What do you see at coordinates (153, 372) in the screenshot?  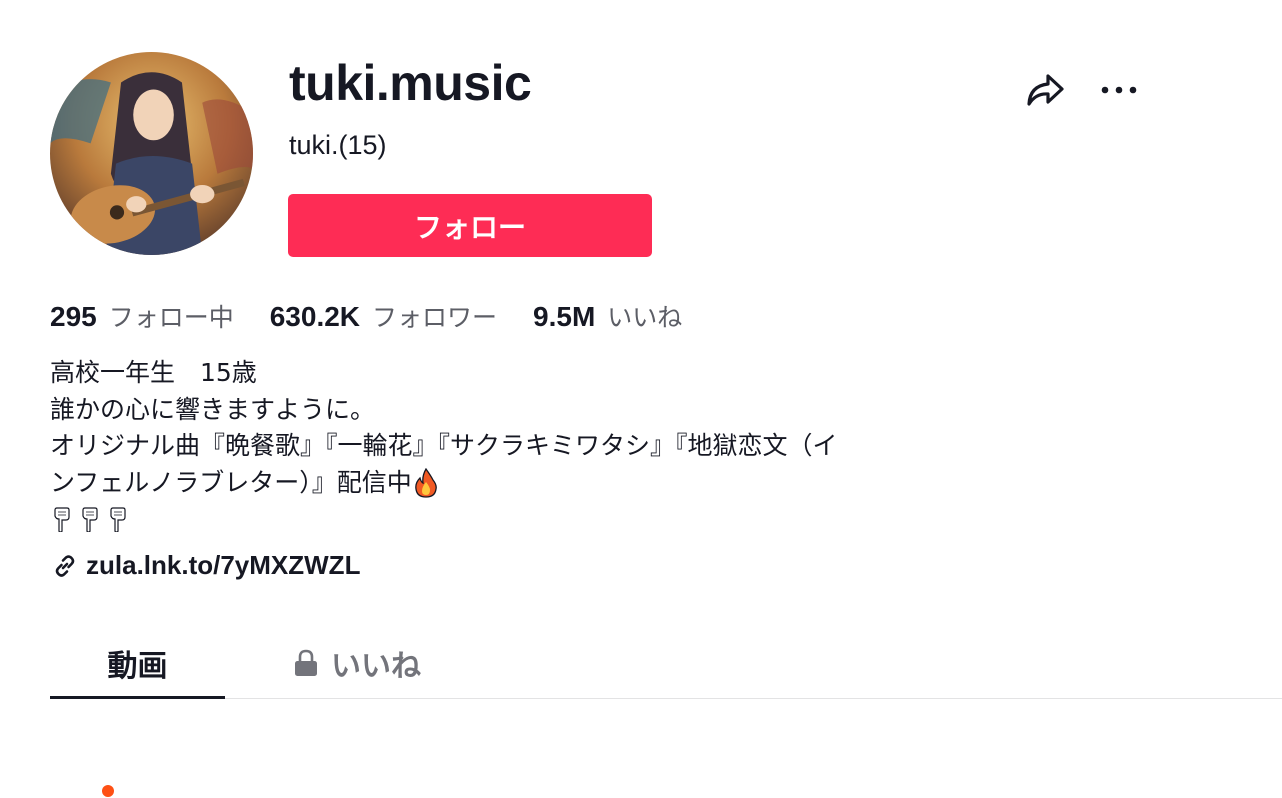 I see `bio-line: 高校一年生 15歳` at bounding box center [153, 372].